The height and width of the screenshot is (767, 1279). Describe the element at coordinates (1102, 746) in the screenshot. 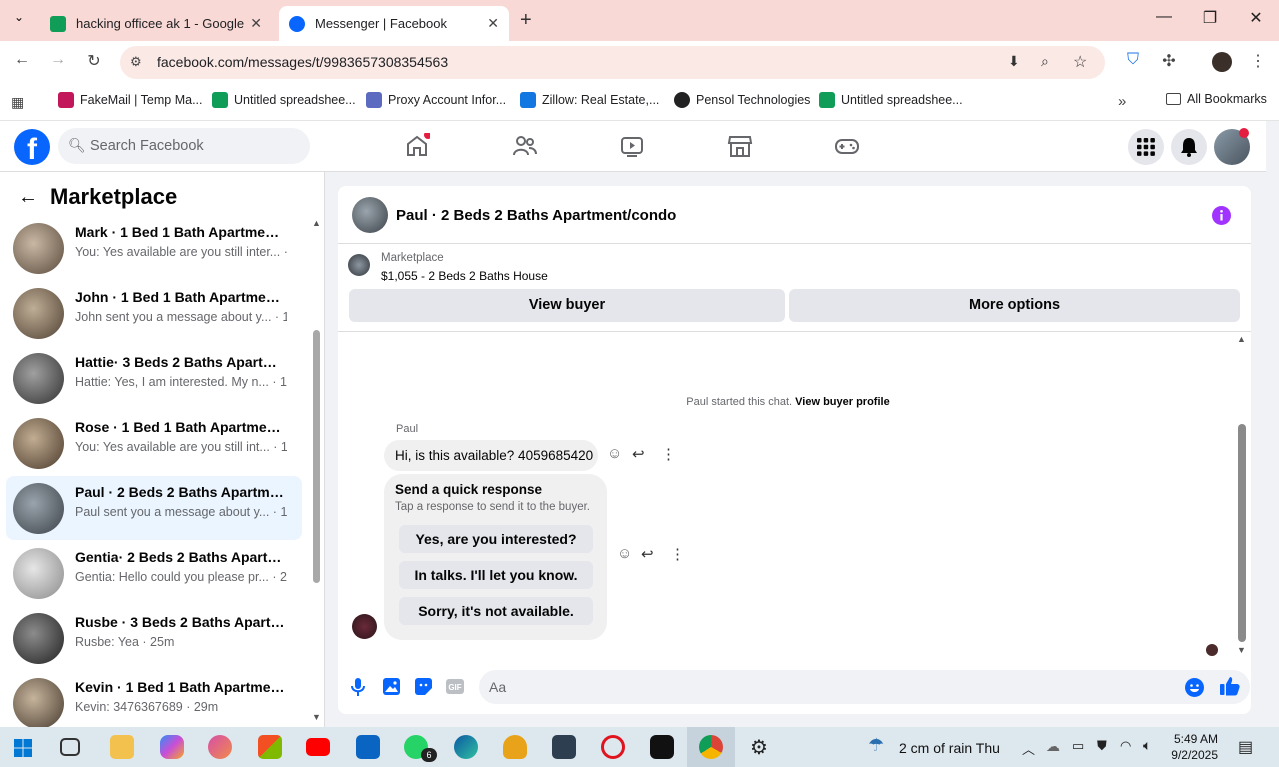

I see `vpn-icon: ⛊` at that location.